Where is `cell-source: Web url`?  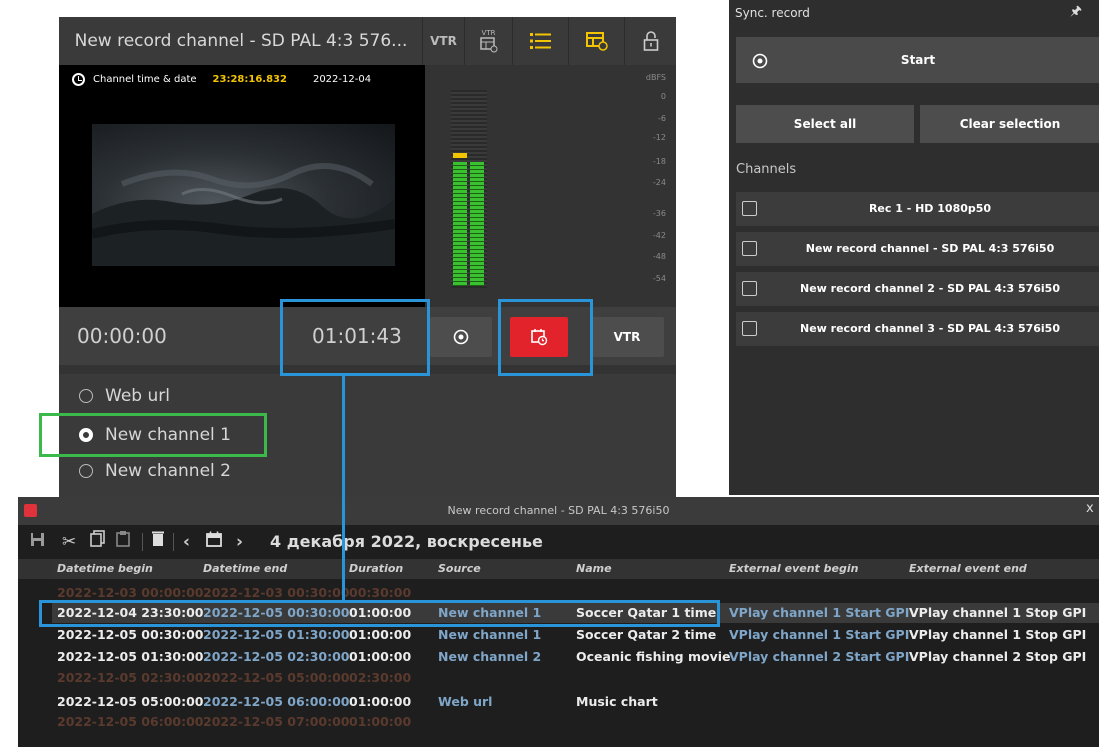 cell-source: Web url is located at coordinates (465, 701).